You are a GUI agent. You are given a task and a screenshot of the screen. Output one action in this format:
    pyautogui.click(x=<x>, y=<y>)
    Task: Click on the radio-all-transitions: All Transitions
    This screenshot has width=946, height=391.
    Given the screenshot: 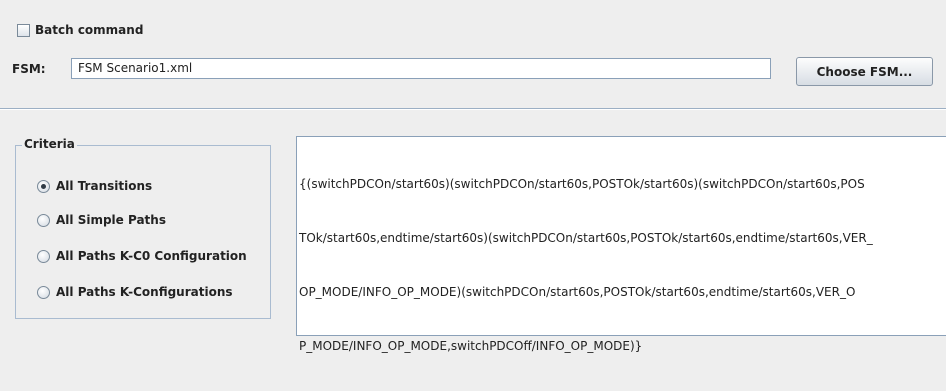 What is the action you would take?
    pyautogui.click(x=94, y=186)
    